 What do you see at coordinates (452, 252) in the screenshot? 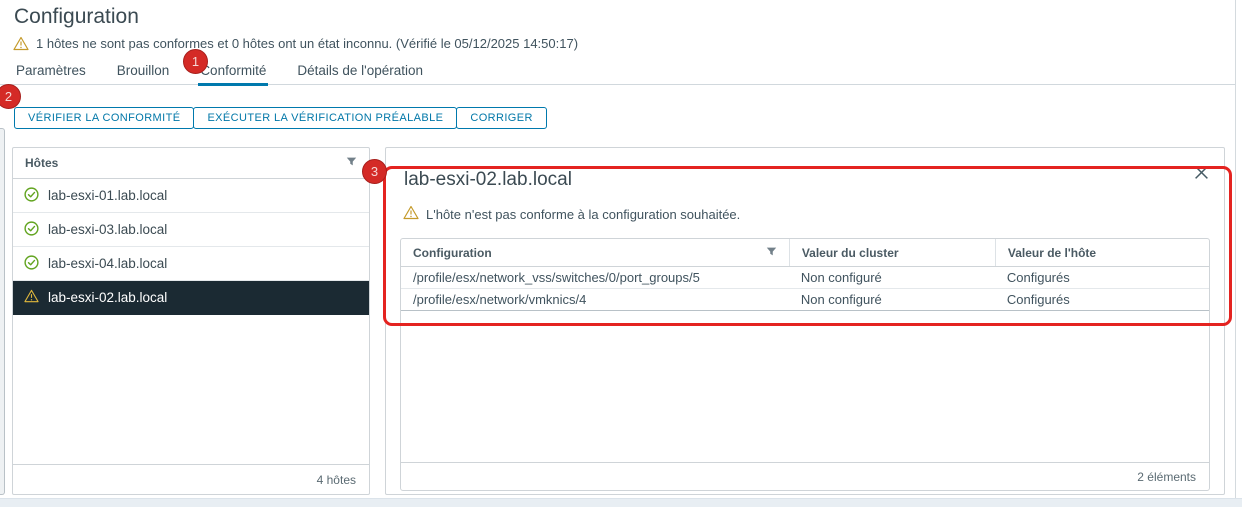
I see `column-header-label: Configuration` at bounding box center [452, 252].